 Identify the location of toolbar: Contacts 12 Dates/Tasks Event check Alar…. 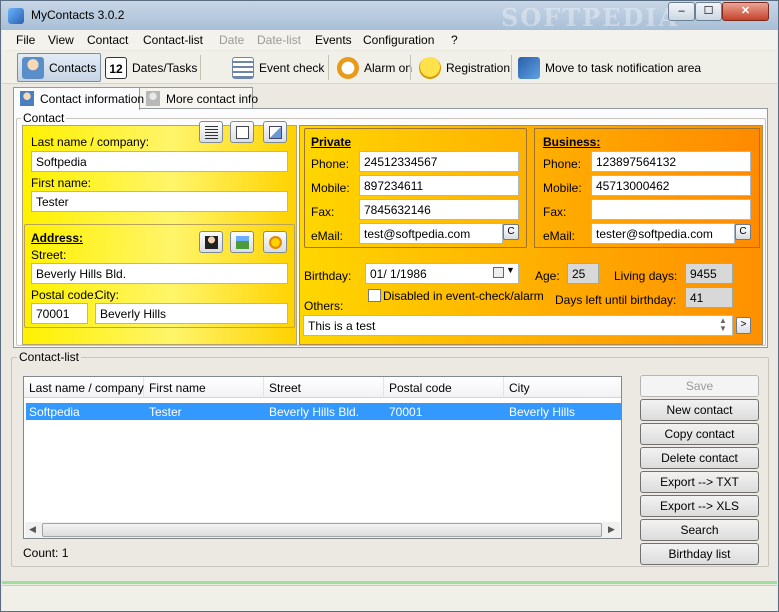
(389, 67).